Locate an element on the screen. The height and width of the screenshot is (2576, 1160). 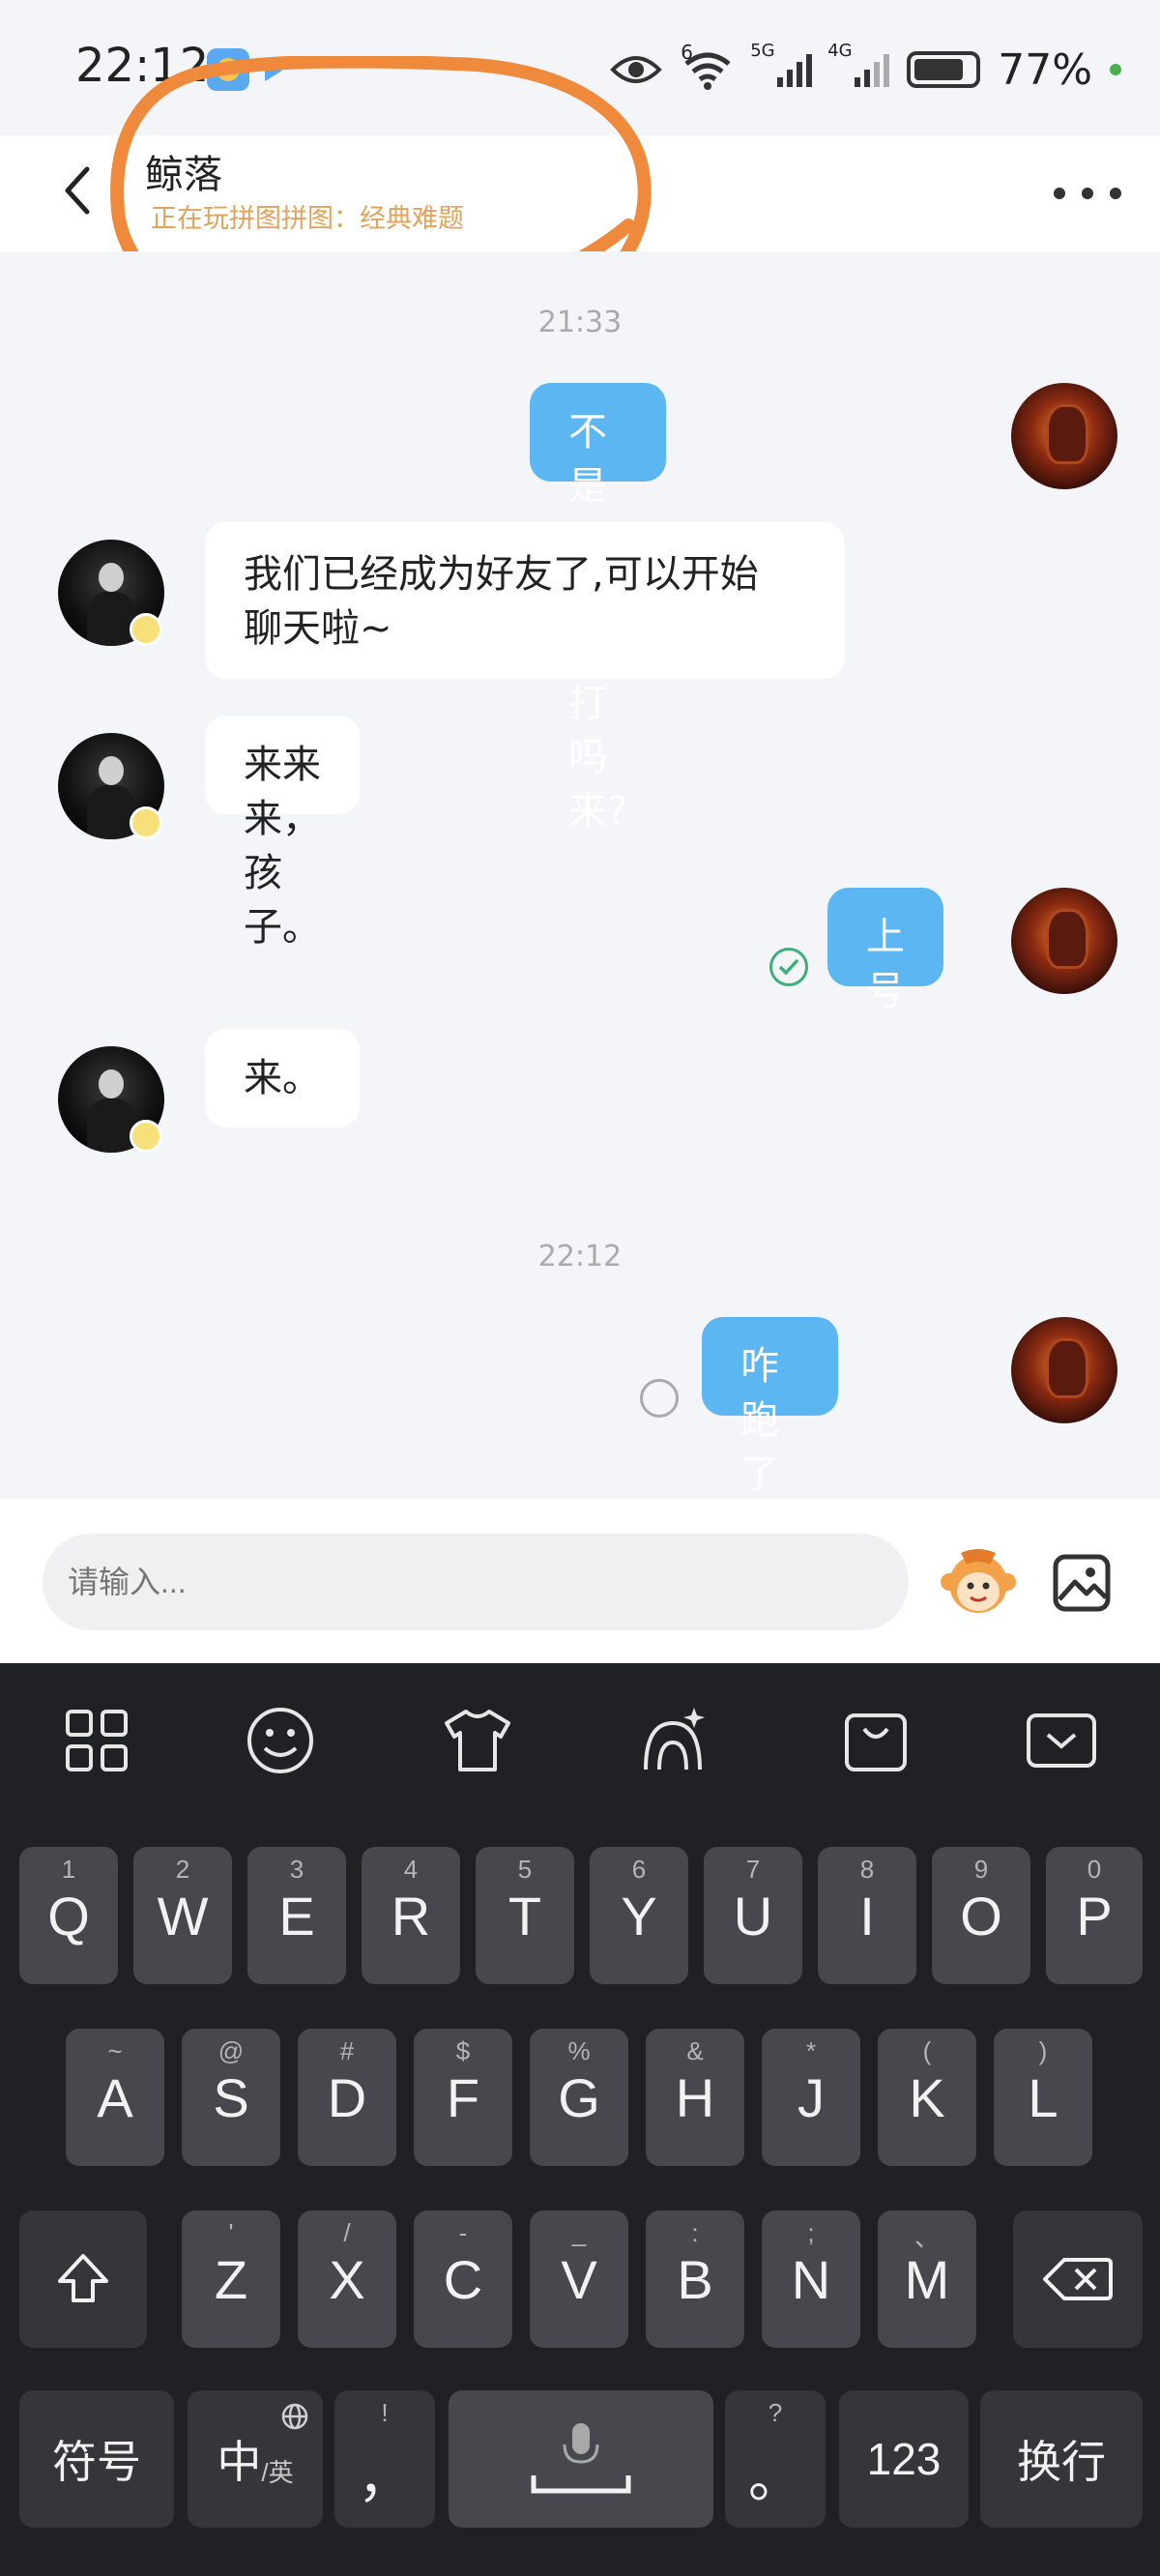
backspace-key is located at coordinates (1078, 2279).